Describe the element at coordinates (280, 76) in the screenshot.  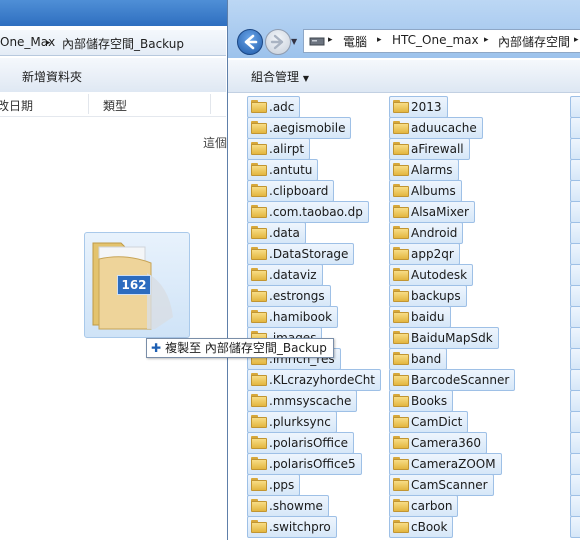
I see `organize-button: 組合管理 ▼` at that location.